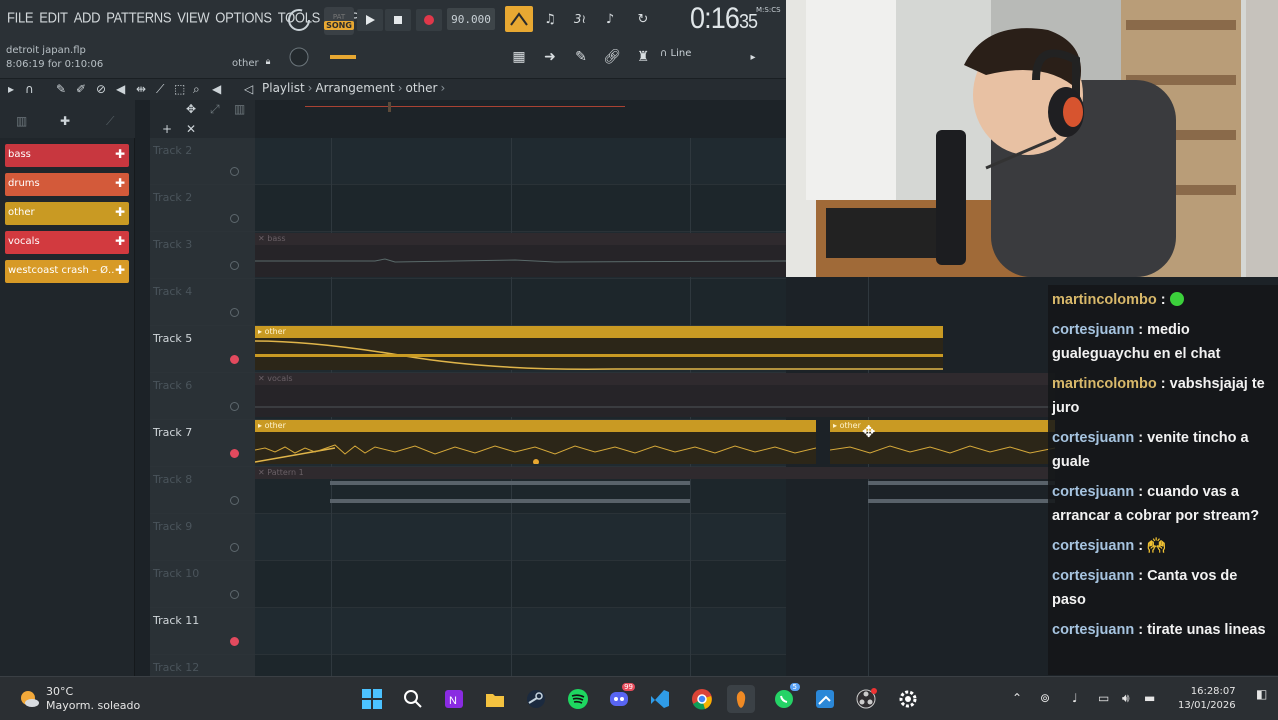 The width and height of the screenshot is (1278, 720). Describe the element at coordinates (1207, 699) in the screenshot. I see `system-clock: 16:28:07 13/01/2026` at that location.